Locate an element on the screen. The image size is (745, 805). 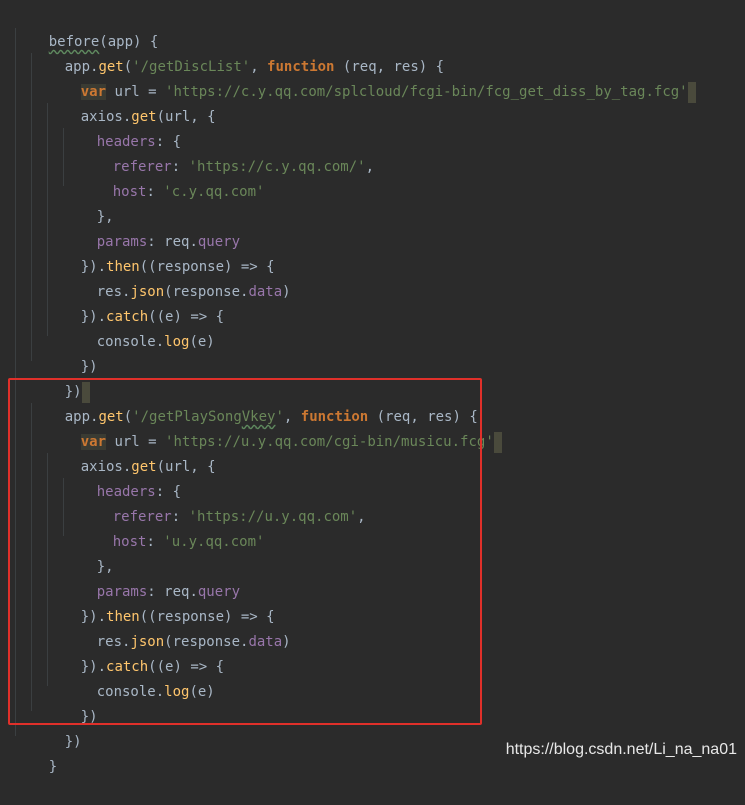
watermark: https://blog.csdn.net/Li_na_na01 is located at coordinates (621, 749).